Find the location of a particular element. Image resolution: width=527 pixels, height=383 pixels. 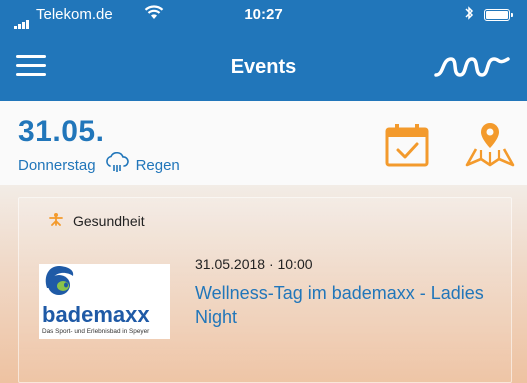

event-category-label: Gesundheit is located at coordinates (109, 220).